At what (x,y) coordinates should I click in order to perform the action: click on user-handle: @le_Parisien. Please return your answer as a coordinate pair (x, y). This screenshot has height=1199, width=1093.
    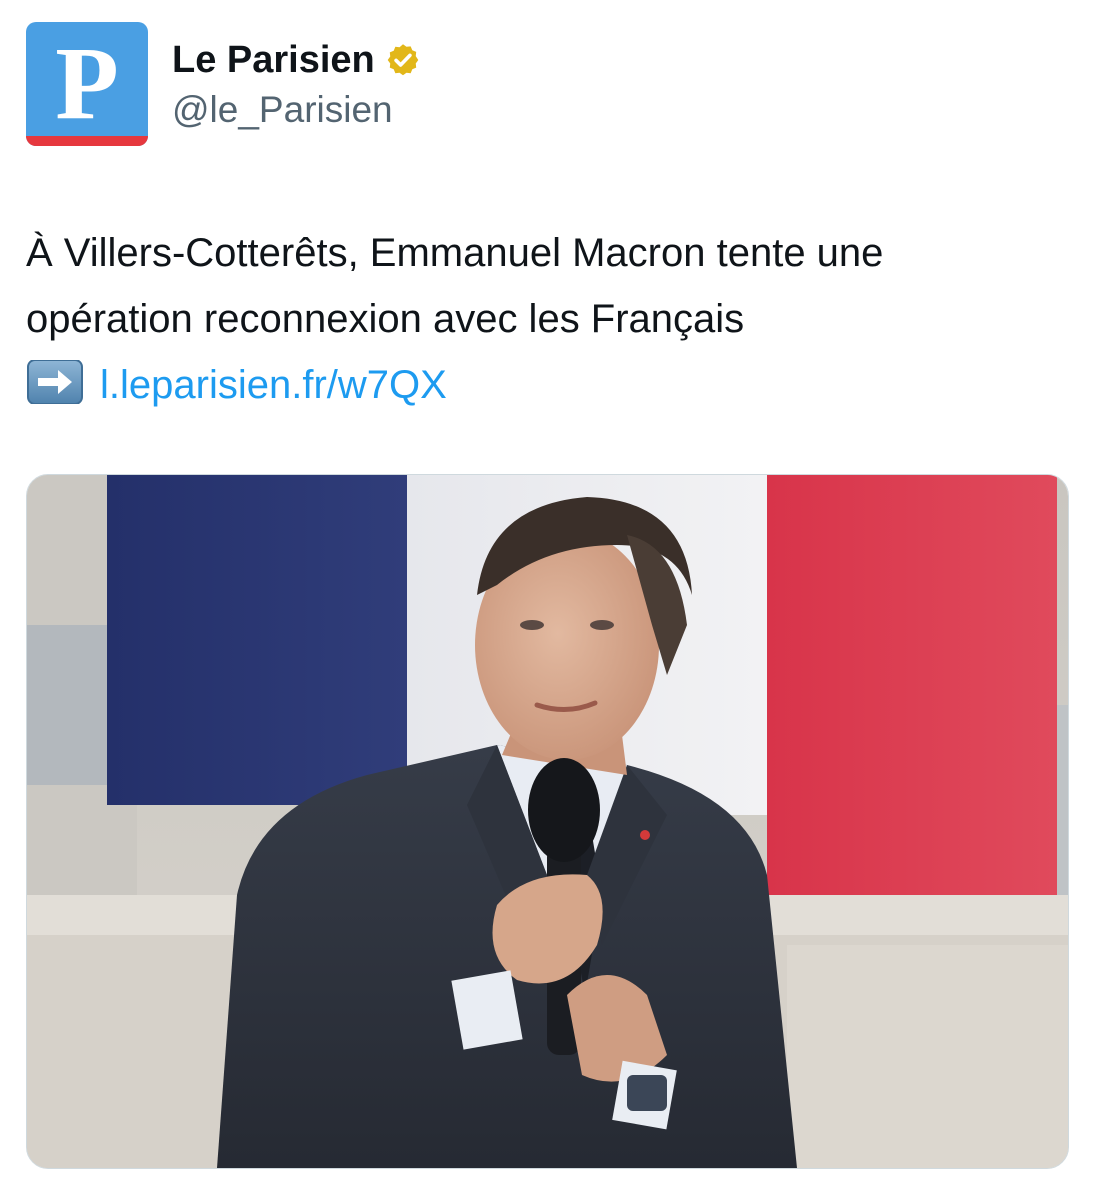
    Looking at the image, I should click on (282, 110).